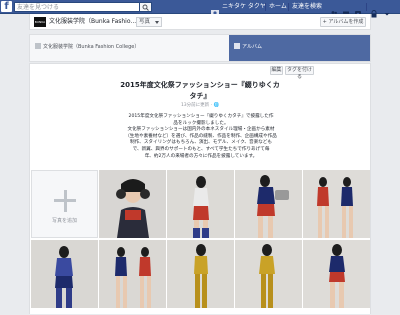  I want to click on plus-icon-stroke, so click(65, 200).